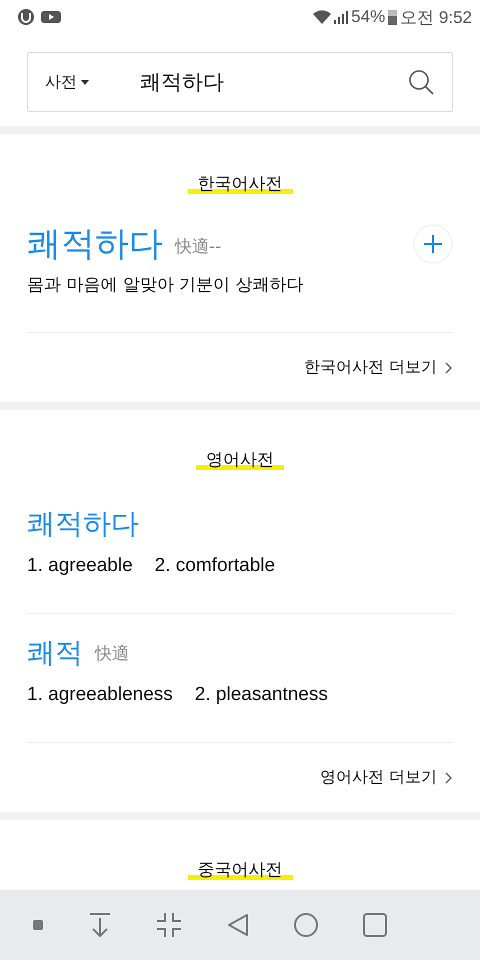  I want to click on app-icon, so click(26, 17).